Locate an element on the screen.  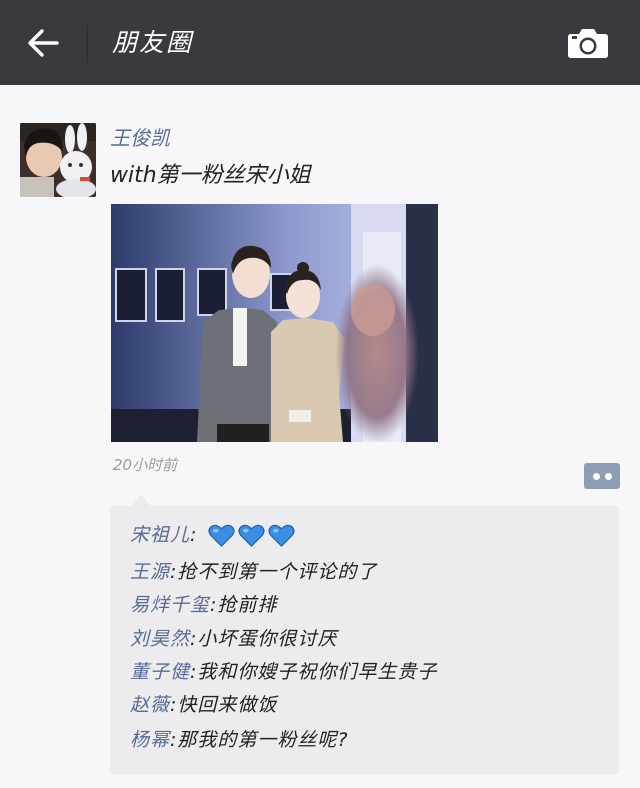
post-text: with第一粉丝宋小姐 is located at coordinates (210, 175).